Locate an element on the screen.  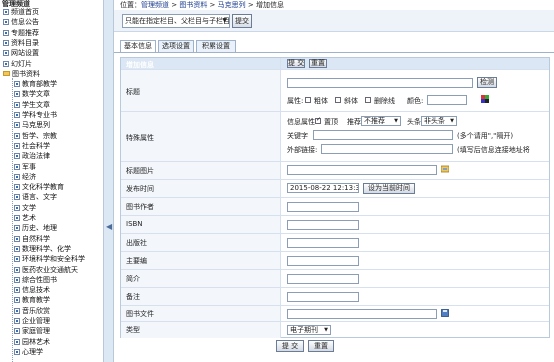
tab-points: 积累设置 is located at coordinates (216, 46).